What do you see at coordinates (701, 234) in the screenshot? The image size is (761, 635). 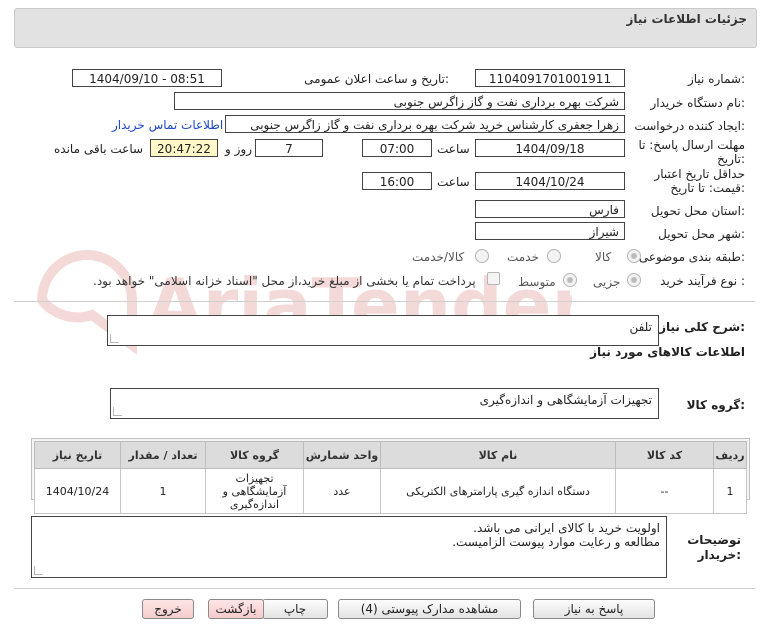 I see `delivery-city-label: شهر محل تحویل:` at bounding box center [701, 234].